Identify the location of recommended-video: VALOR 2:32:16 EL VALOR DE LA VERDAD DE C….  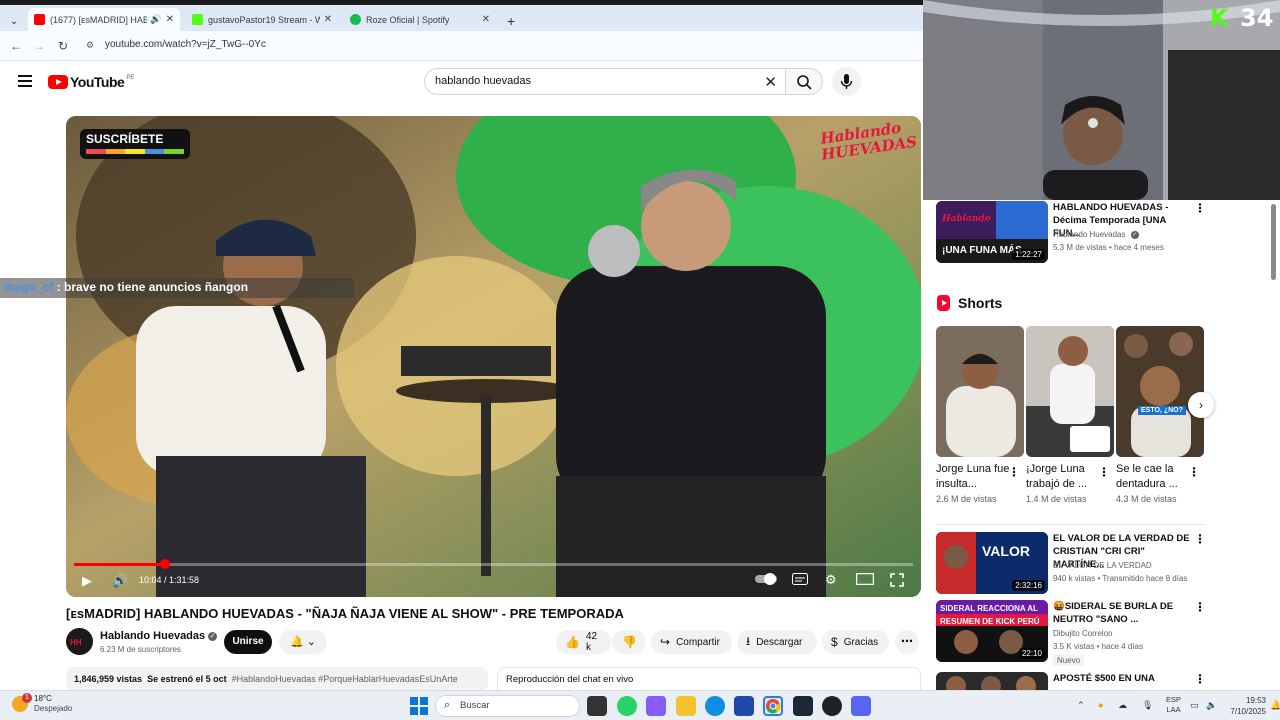
(1073, 563).